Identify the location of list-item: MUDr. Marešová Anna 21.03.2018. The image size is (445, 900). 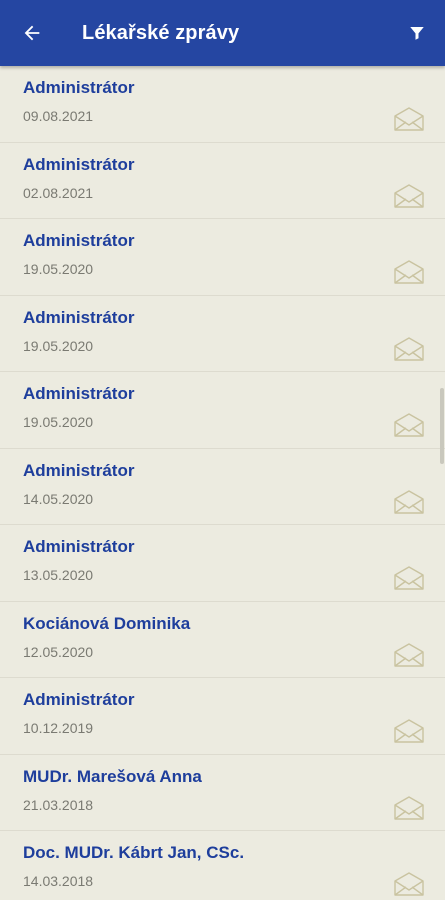
(222, 793).